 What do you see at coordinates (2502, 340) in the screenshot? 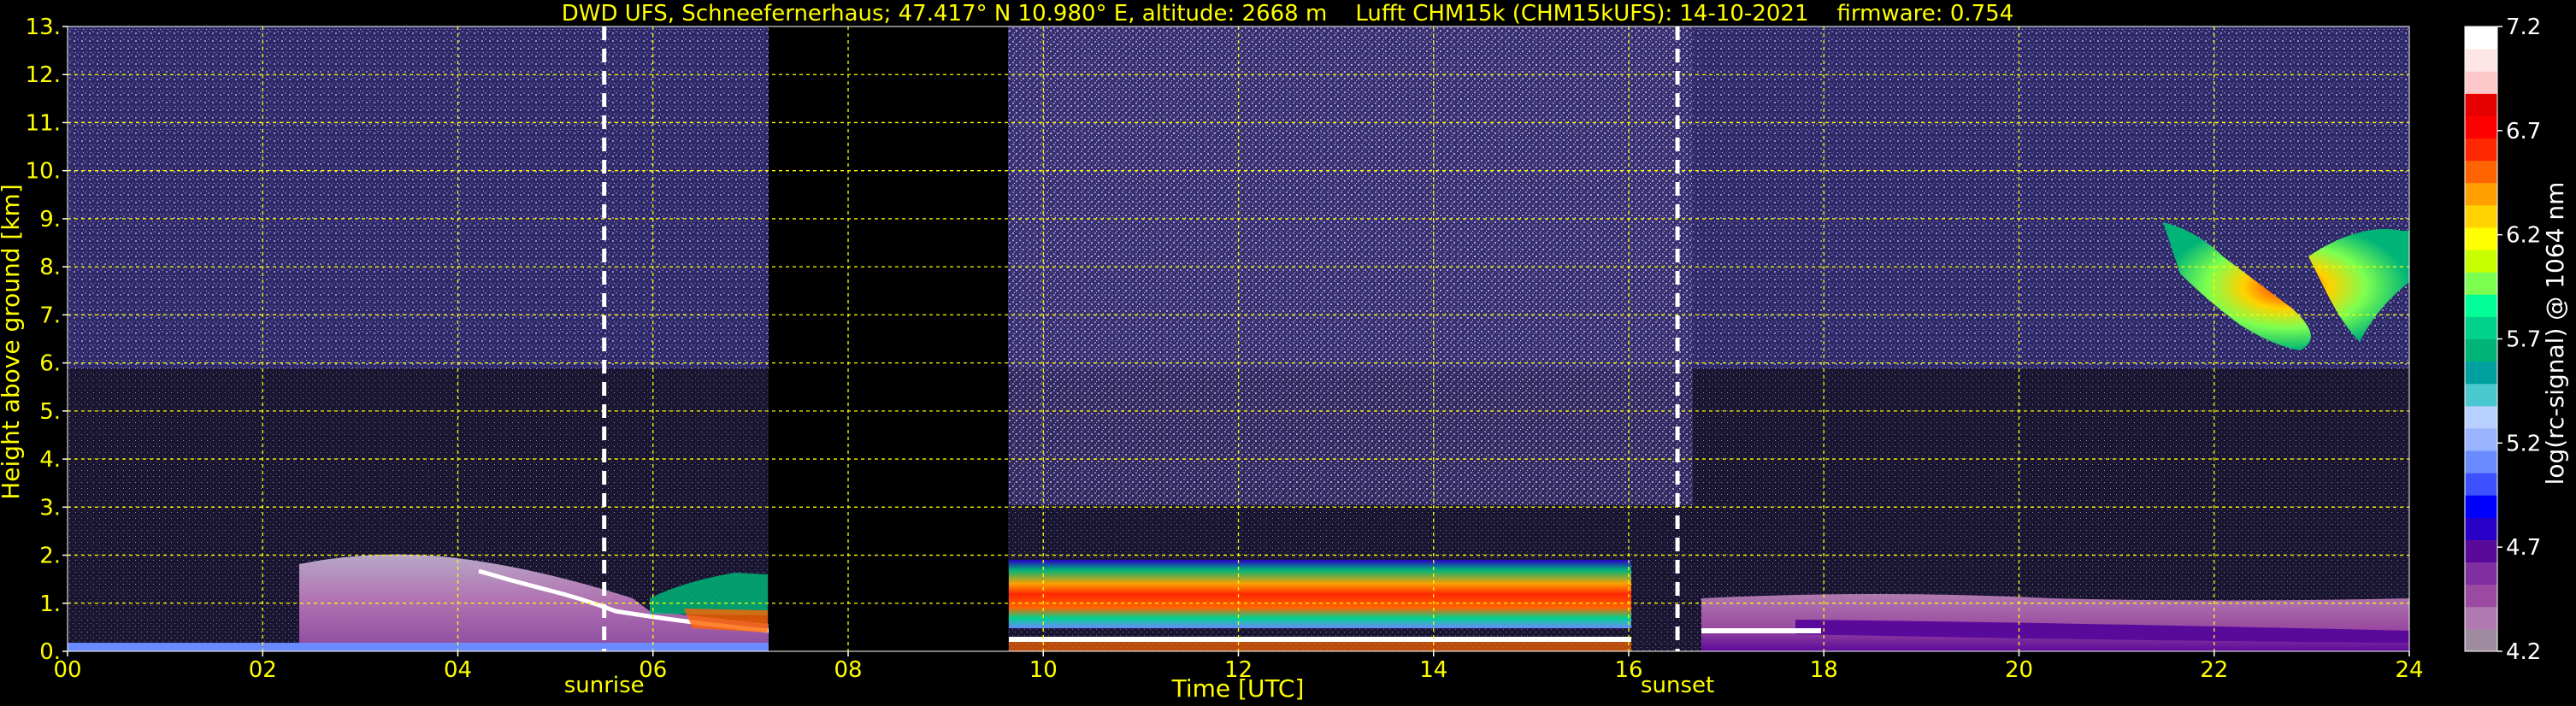
I see `colorbar: 4.2 4.7 5.2 5.7 6.2 6.7 7.2` at bounding box center [2502, 340].